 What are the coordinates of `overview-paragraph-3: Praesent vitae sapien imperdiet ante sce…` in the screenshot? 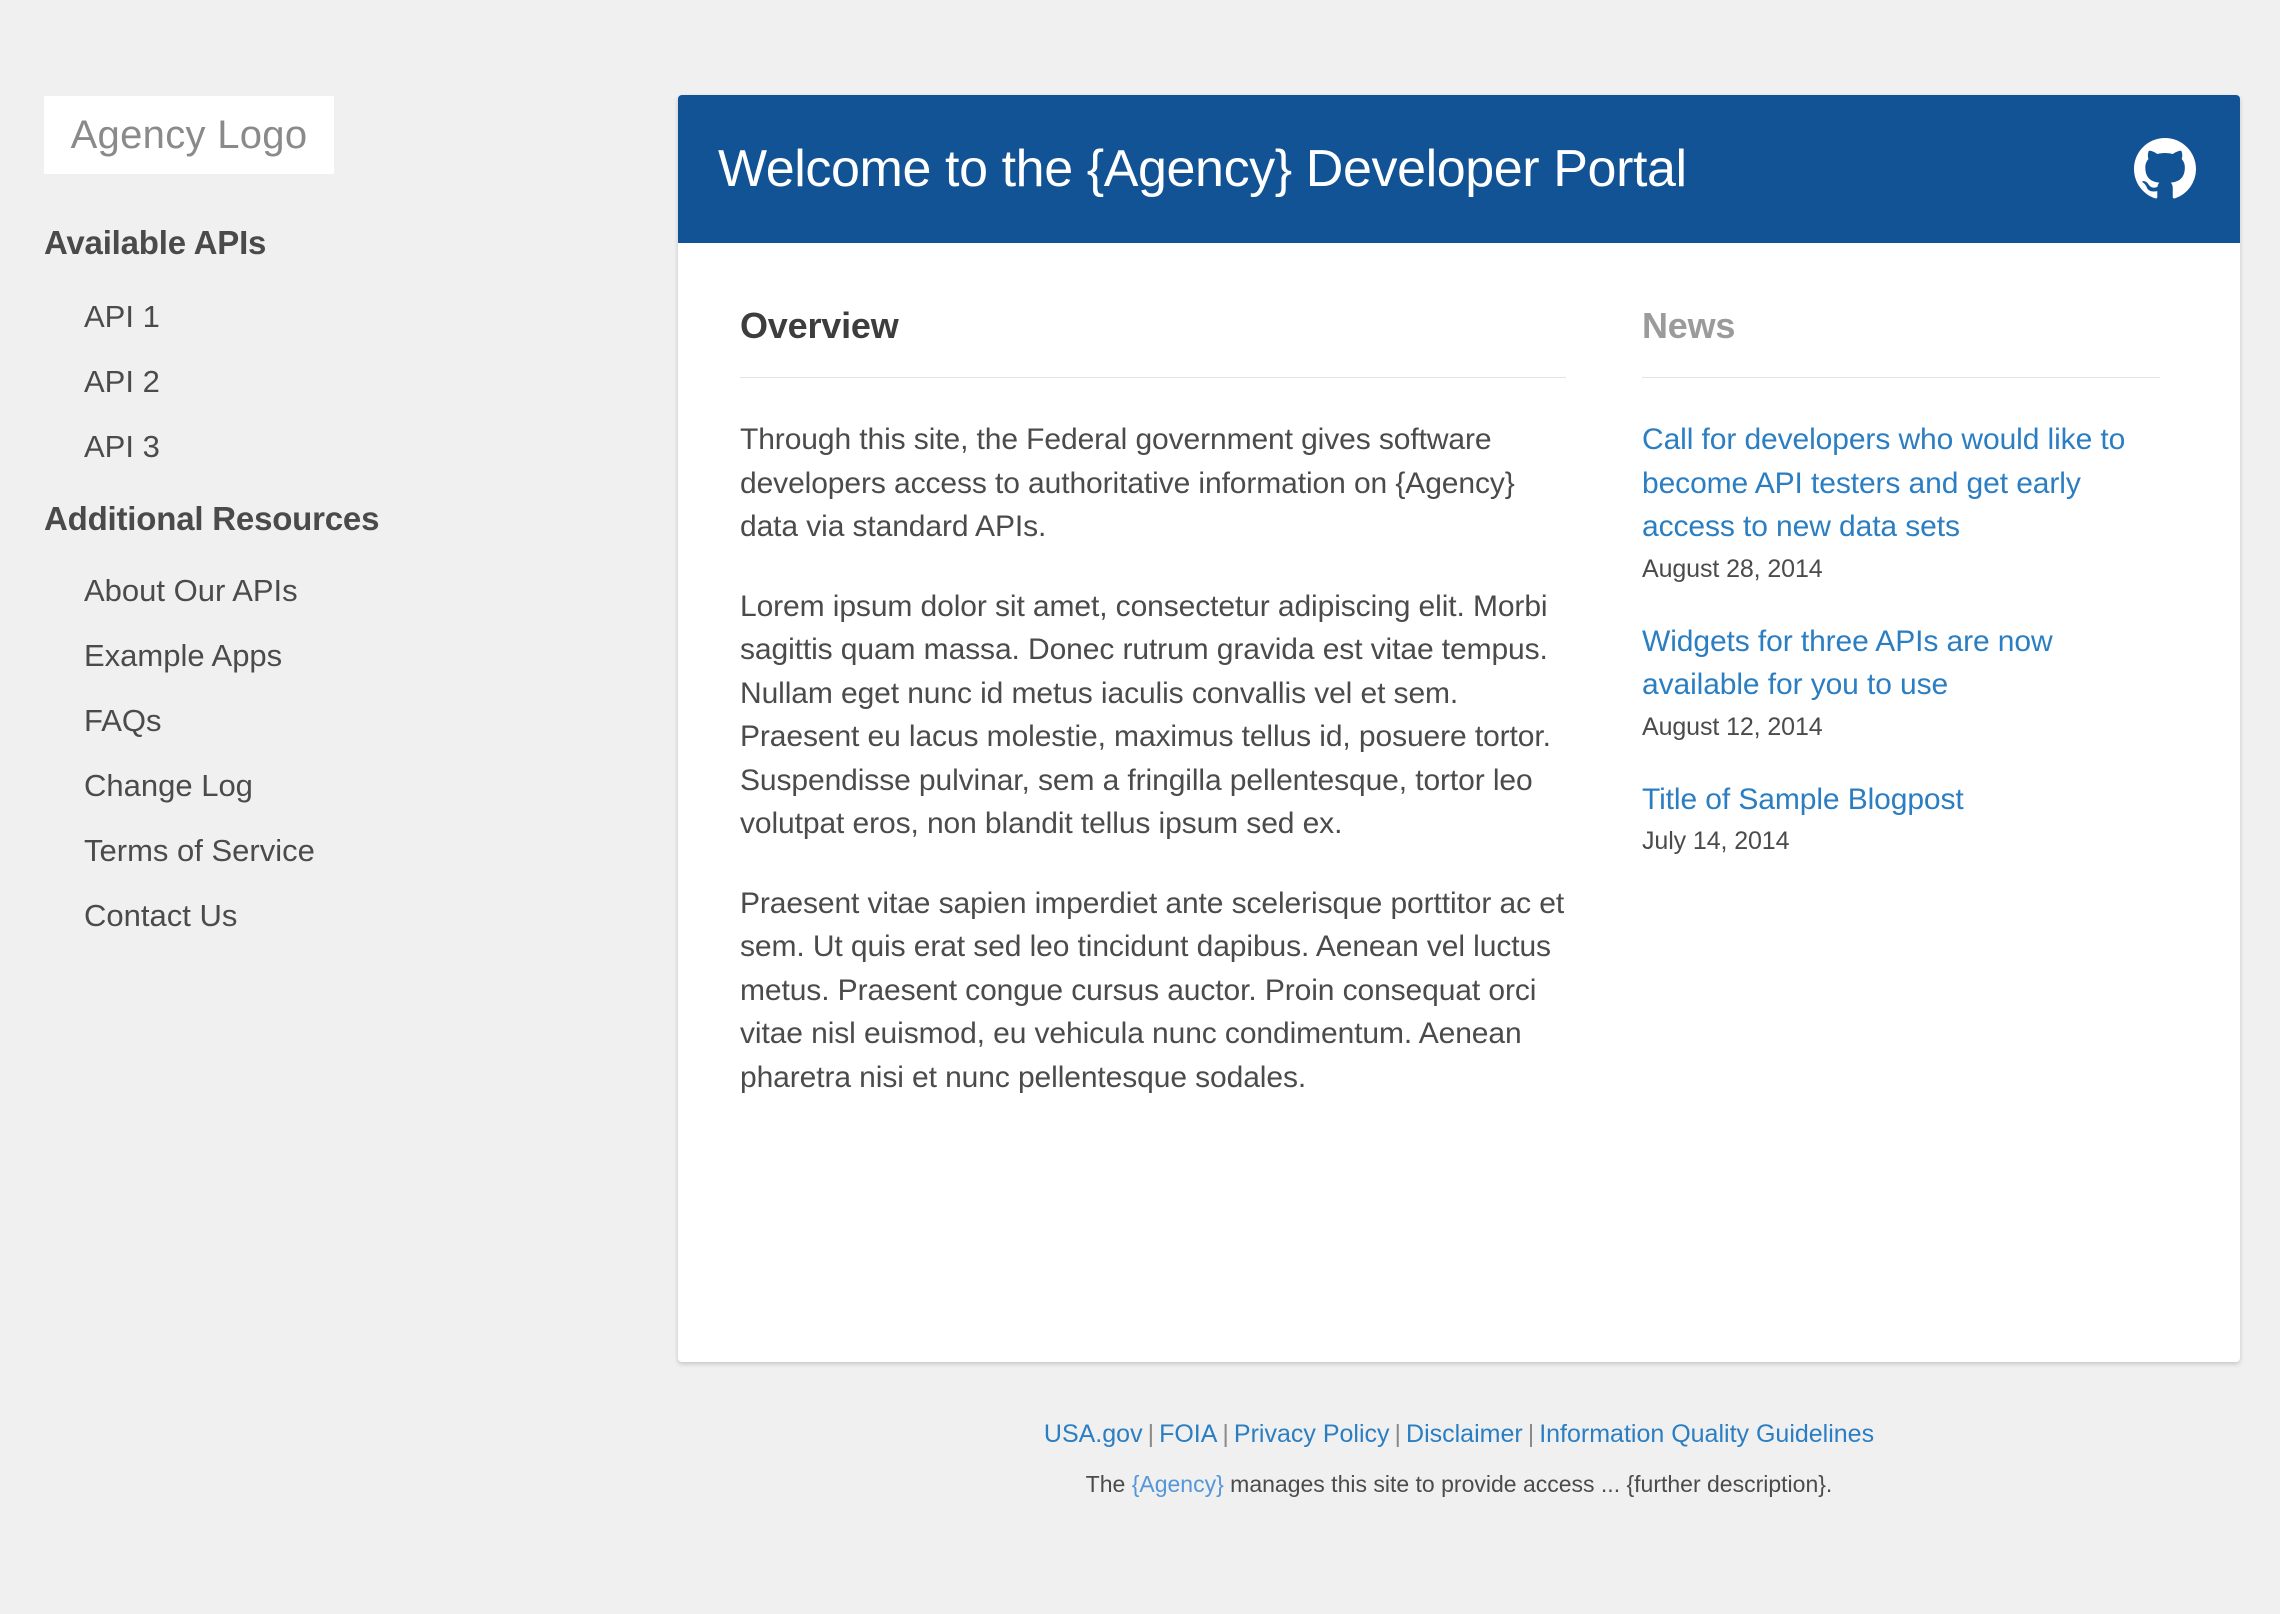 It's located at (1152, 990).